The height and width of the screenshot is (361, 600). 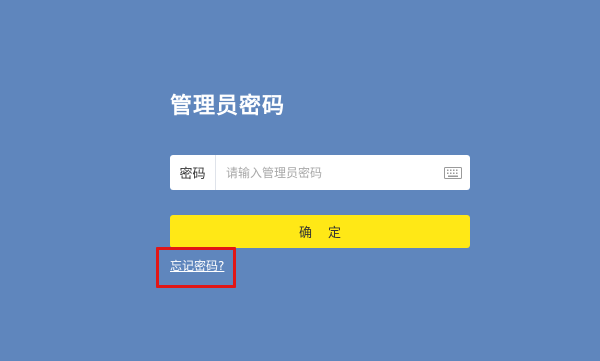 What do you see at coordinates (453, 172) in the screenshot?
I see `keyboard-icon` at bounding box center [453, 172].